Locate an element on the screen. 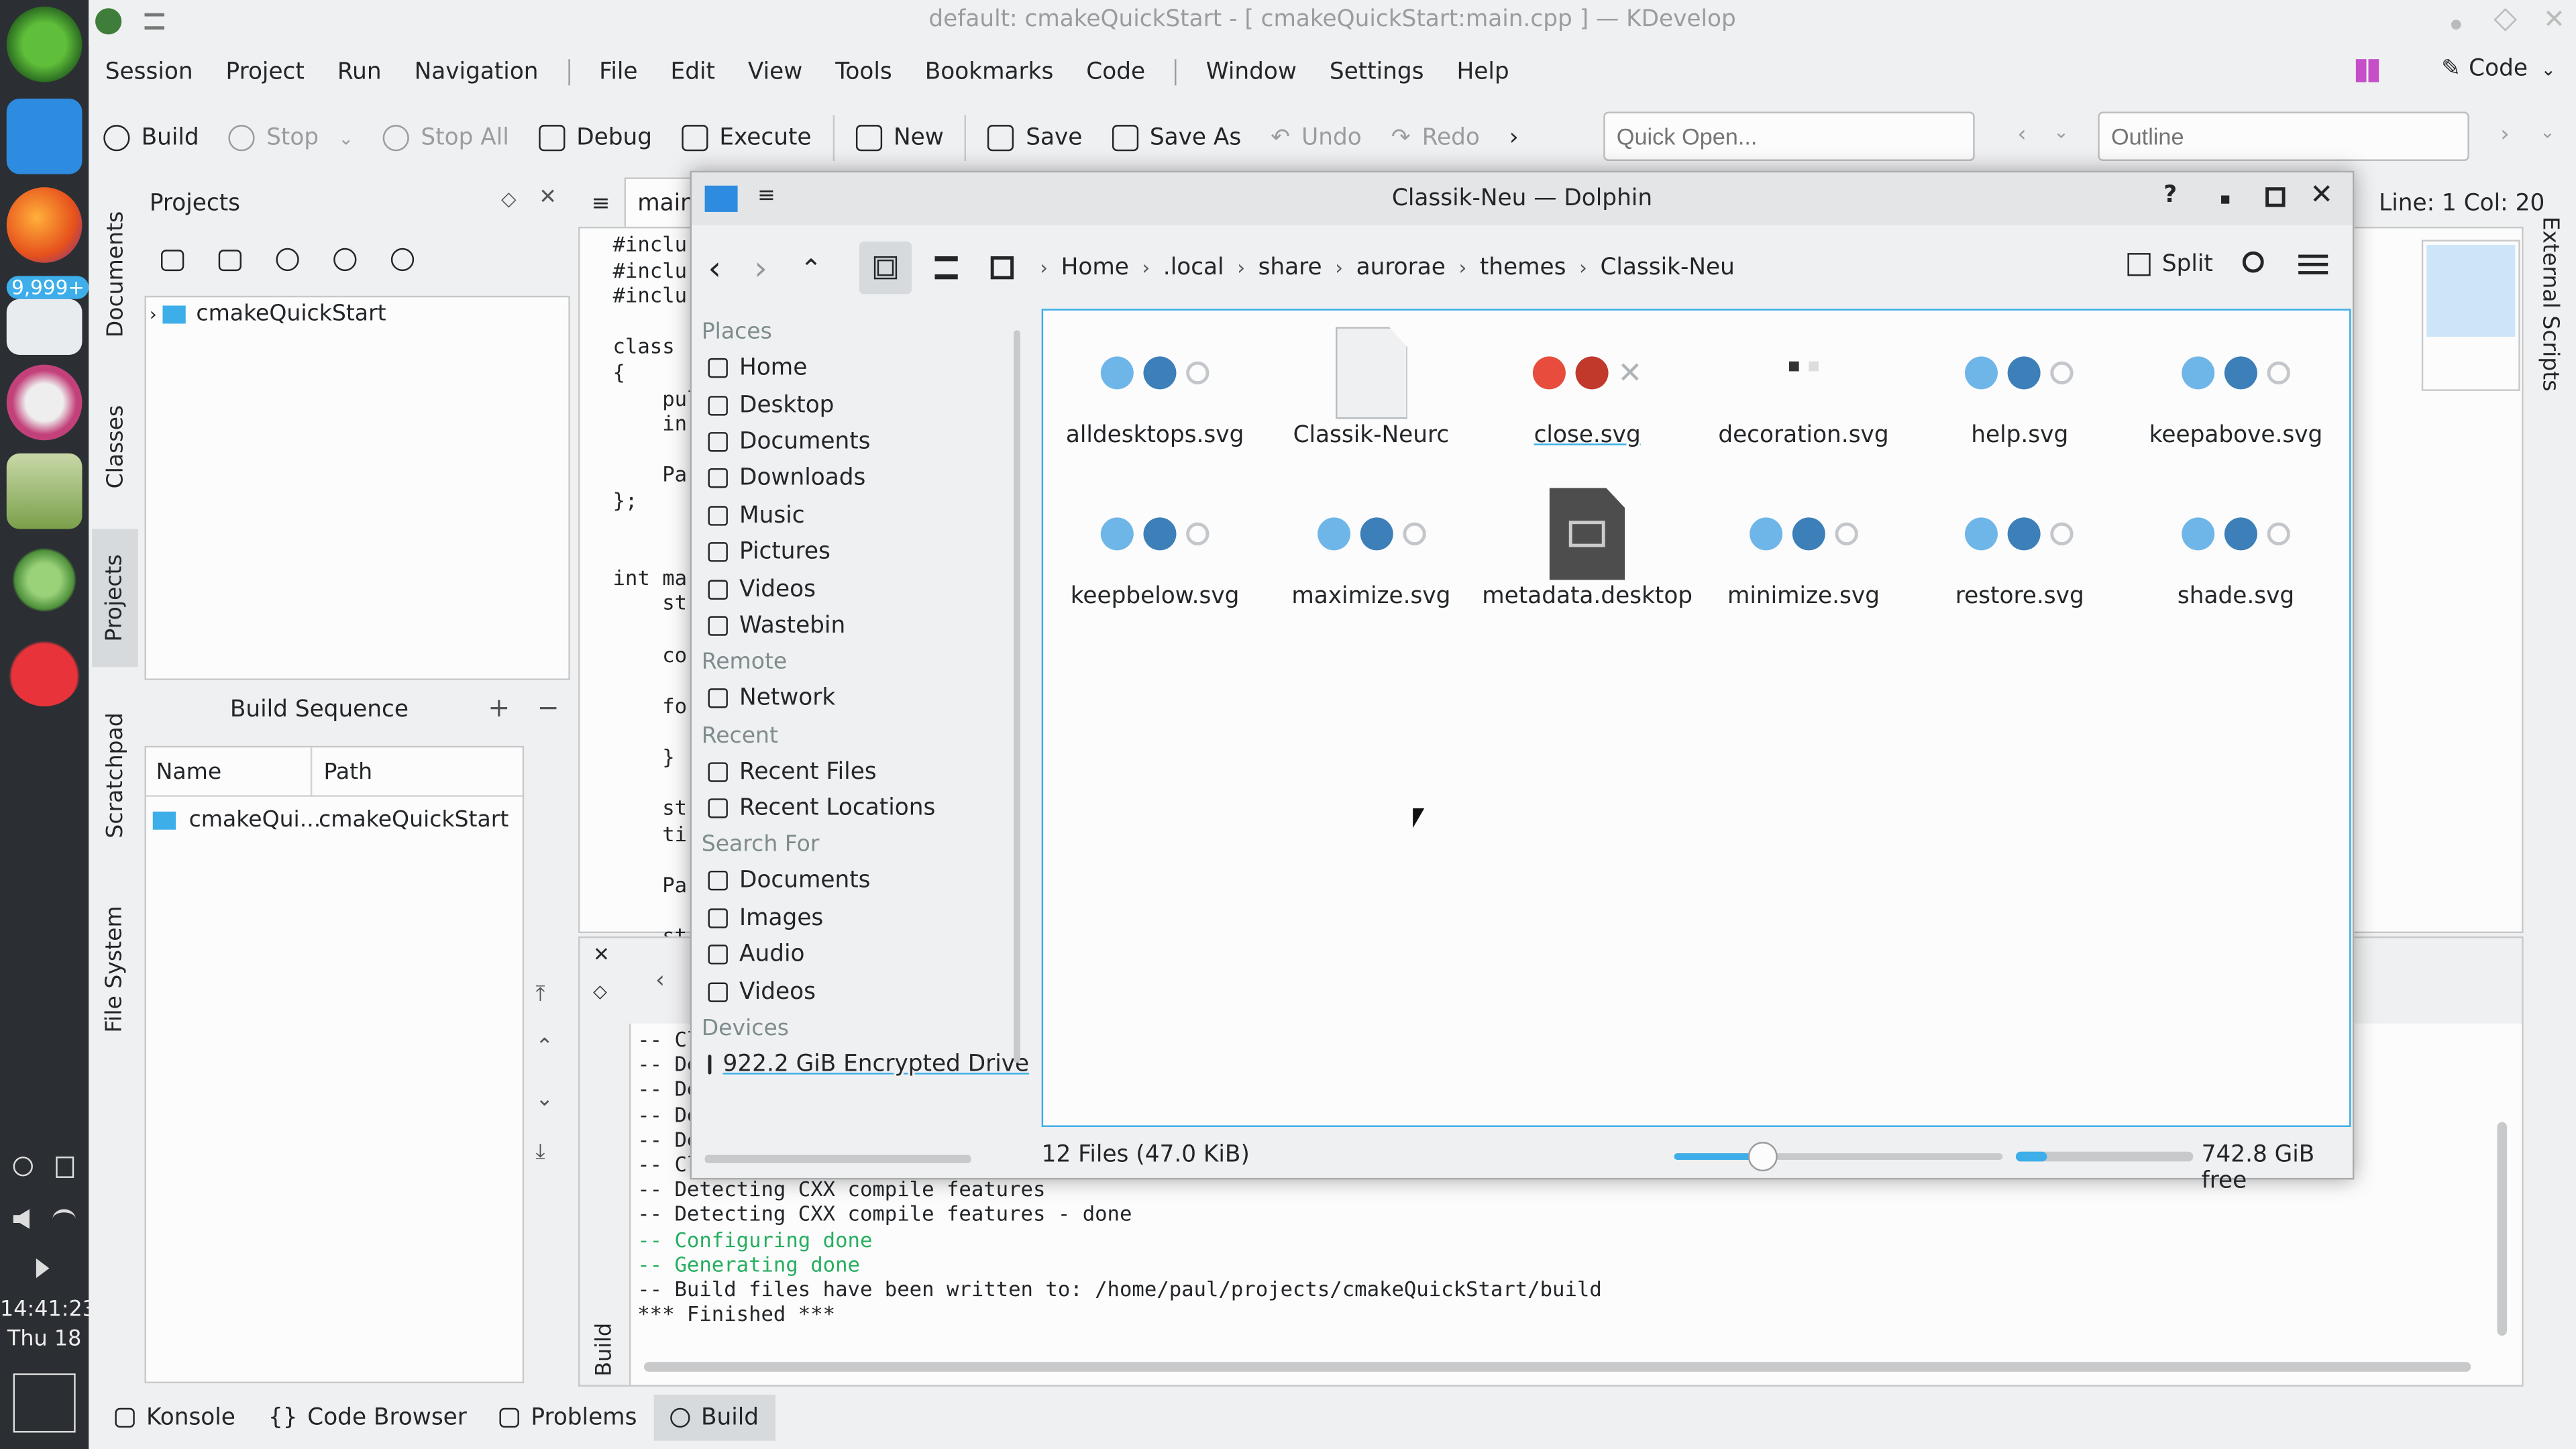  breadcrumb-themes: themes is located at coordinates (1522, 268).